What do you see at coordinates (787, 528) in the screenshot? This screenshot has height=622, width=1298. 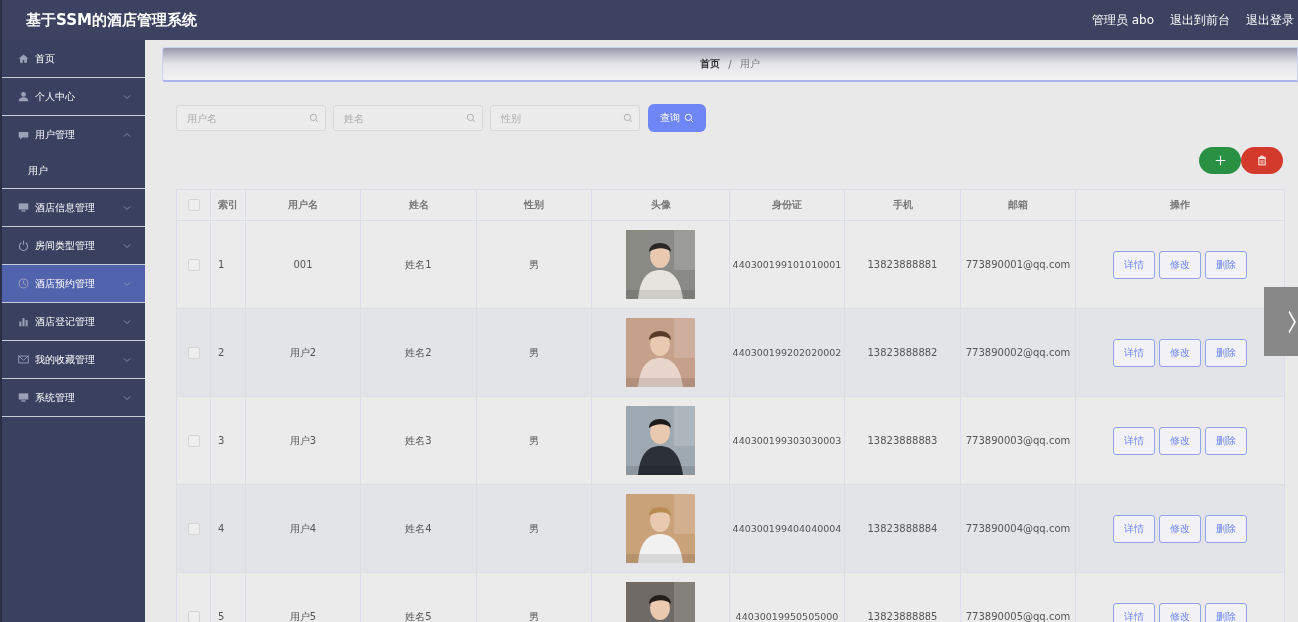 I see `table-cell: 440300199404040004` at bounding box center [787, 528].